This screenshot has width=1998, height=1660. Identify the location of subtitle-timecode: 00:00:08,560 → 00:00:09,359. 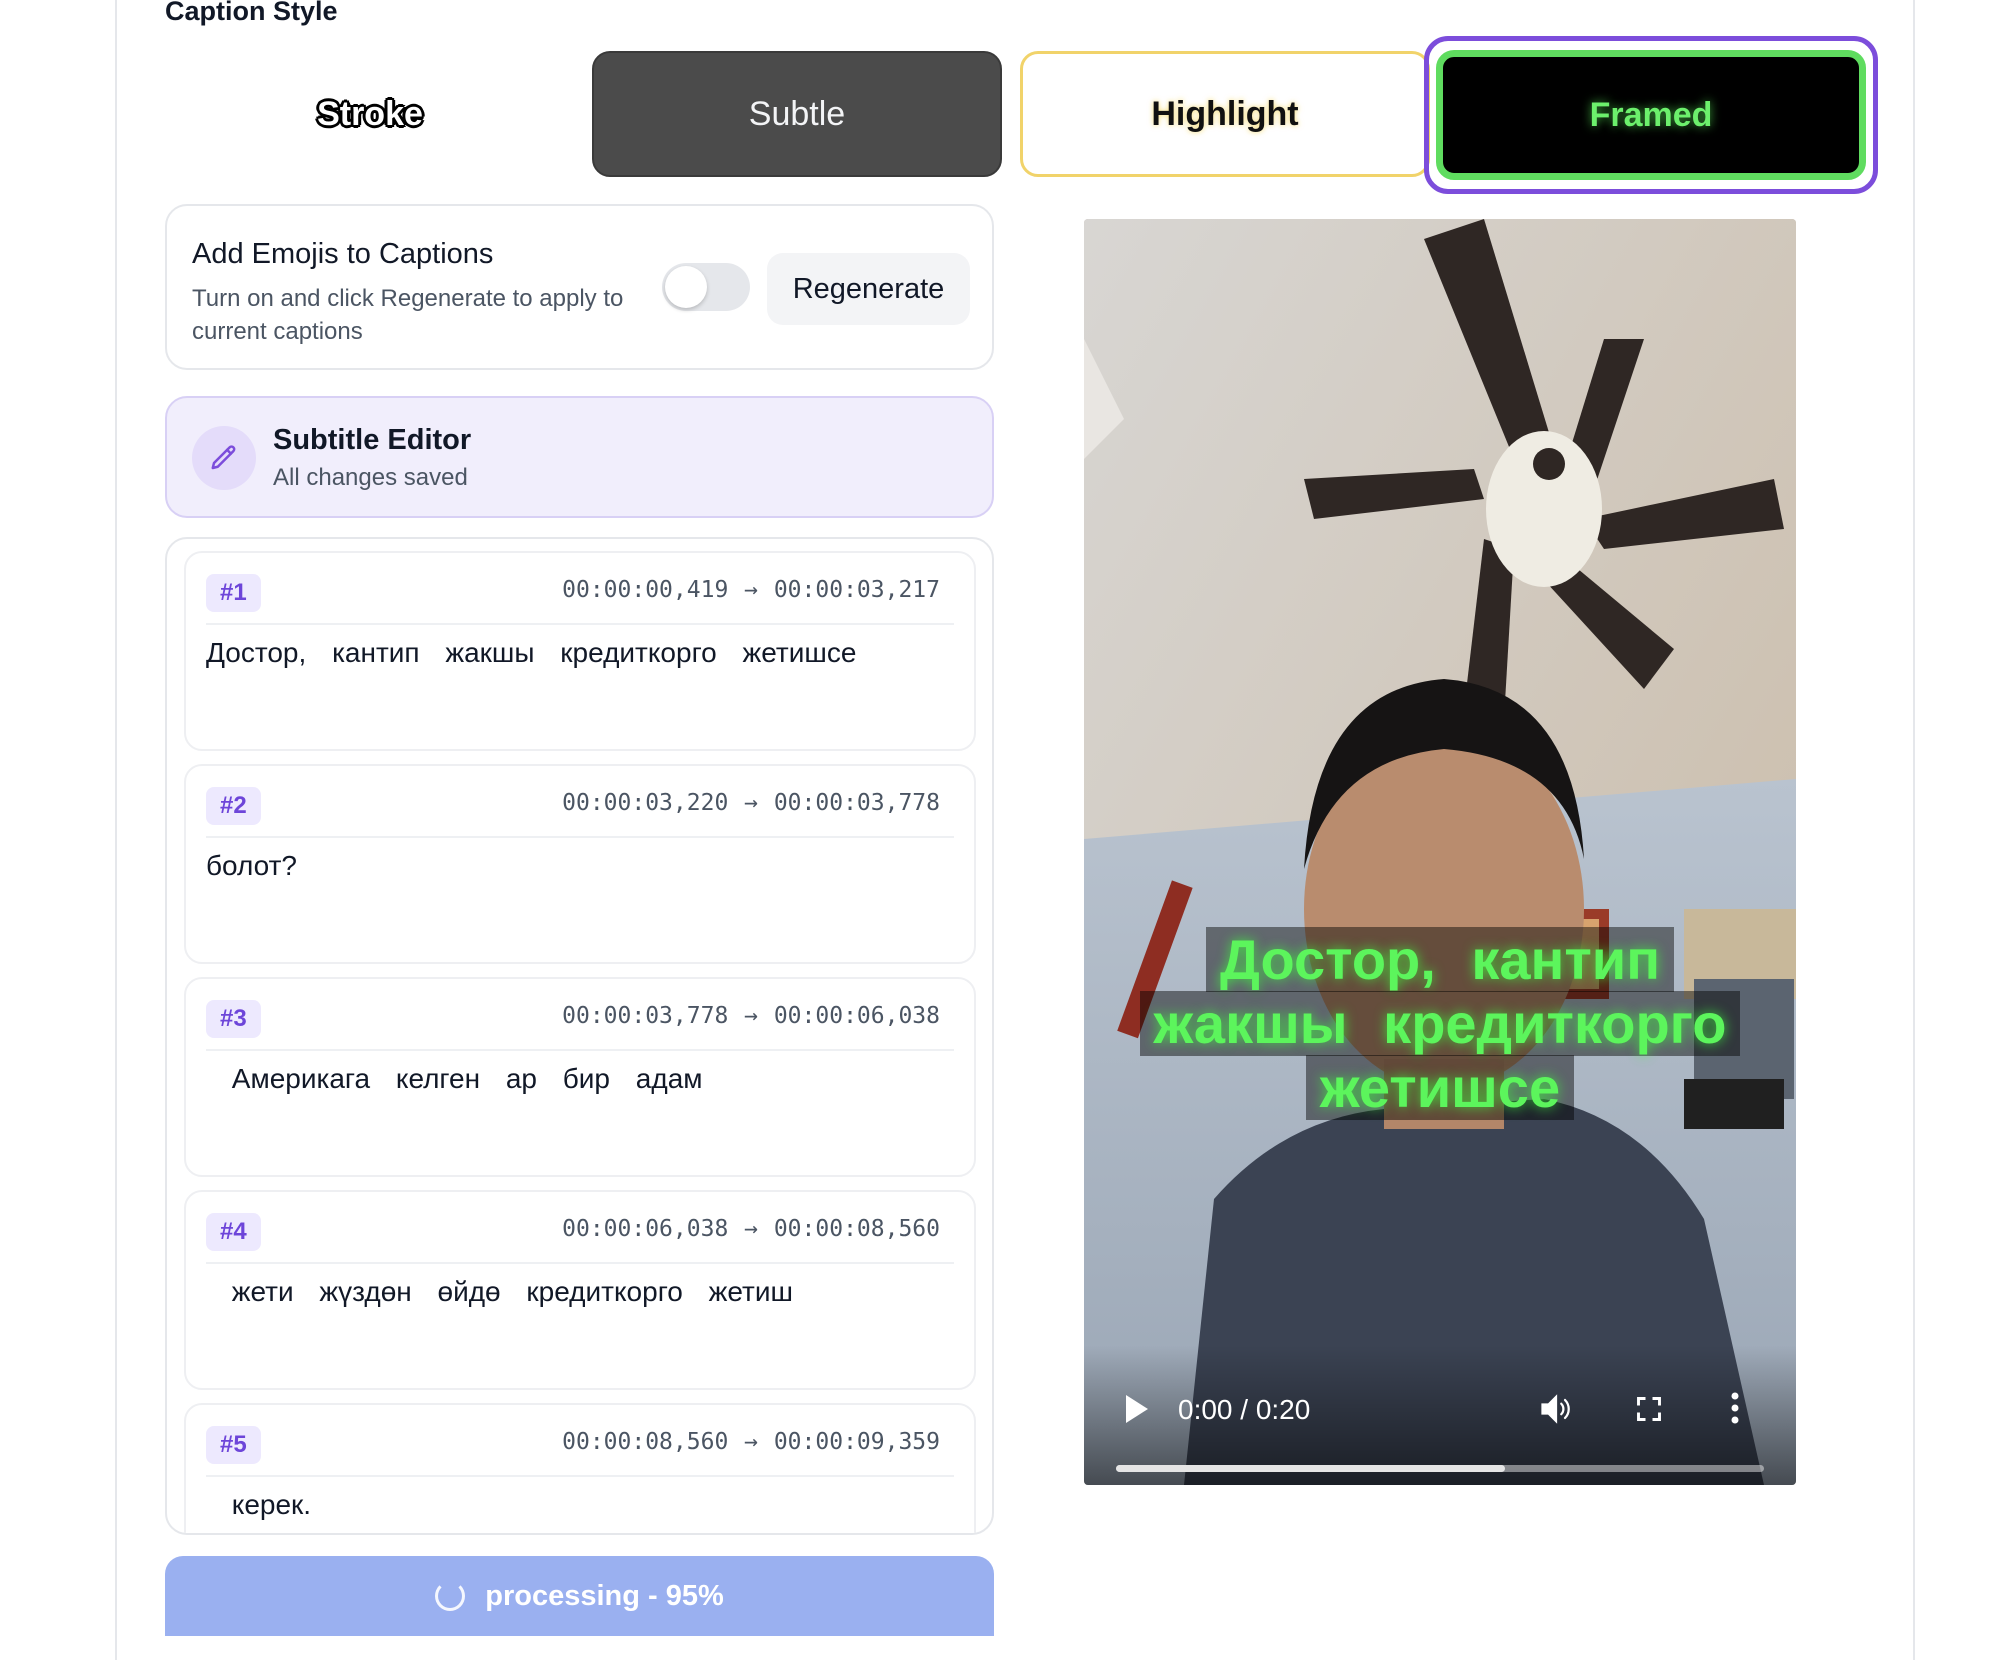
(751, 1442).